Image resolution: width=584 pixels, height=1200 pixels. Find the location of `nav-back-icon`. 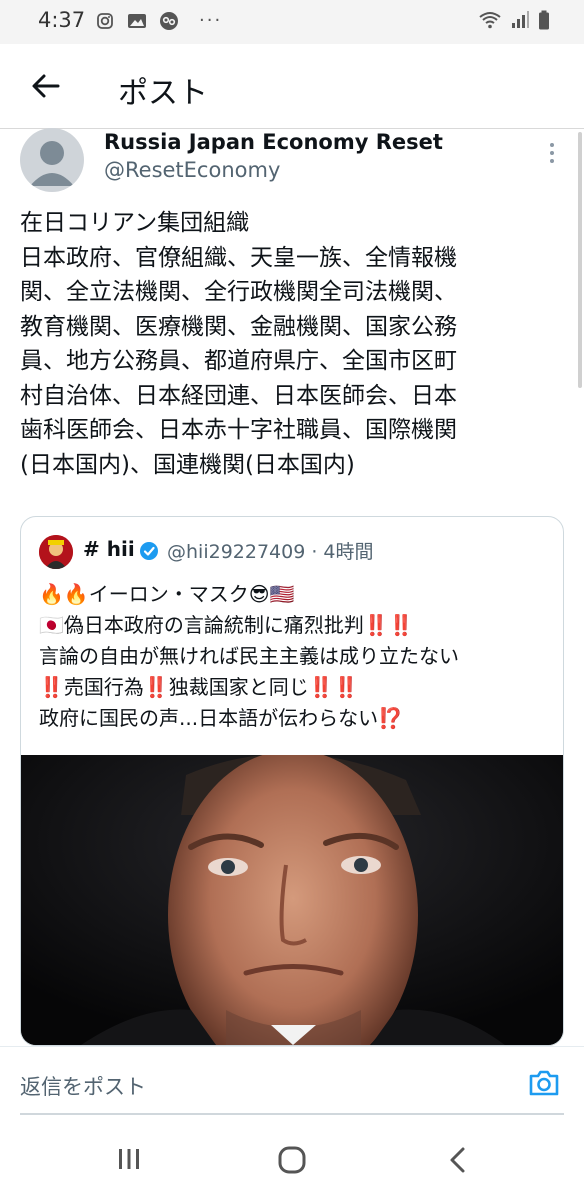

nav-back-icon is located at coordinates (458, 1160).